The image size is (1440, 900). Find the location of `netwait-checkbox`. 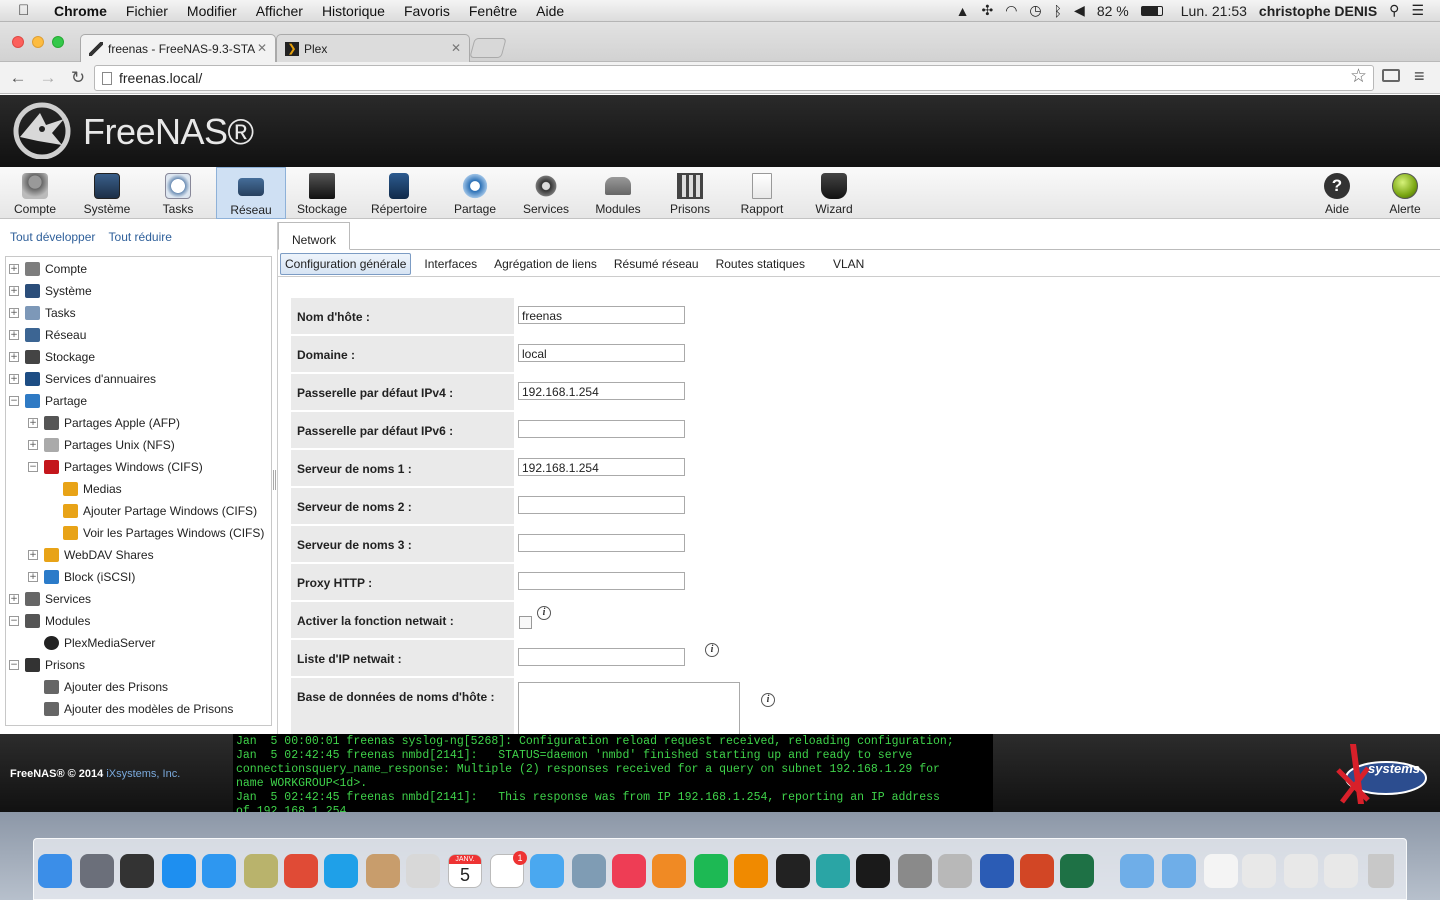

netwait-checkbox is located at coordinates (525, 622).